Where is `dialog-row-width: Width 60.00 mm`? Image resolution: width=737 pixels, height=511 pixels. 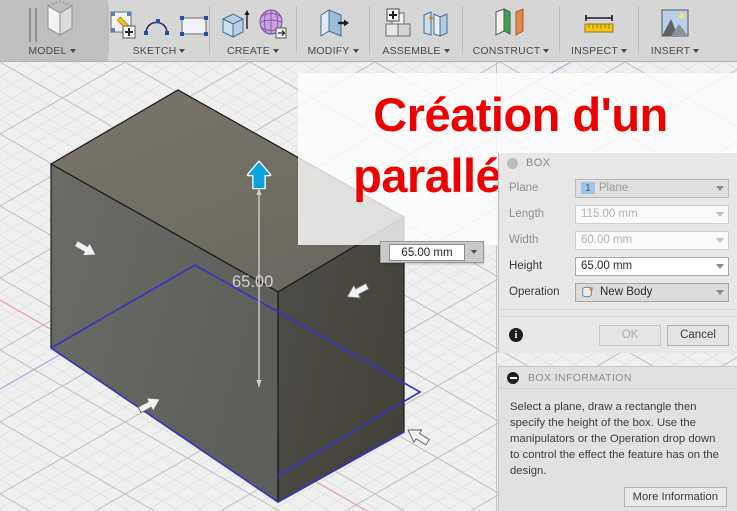 dialog-row-width: Width 60.00 mm is located at coordinates (618, 240).